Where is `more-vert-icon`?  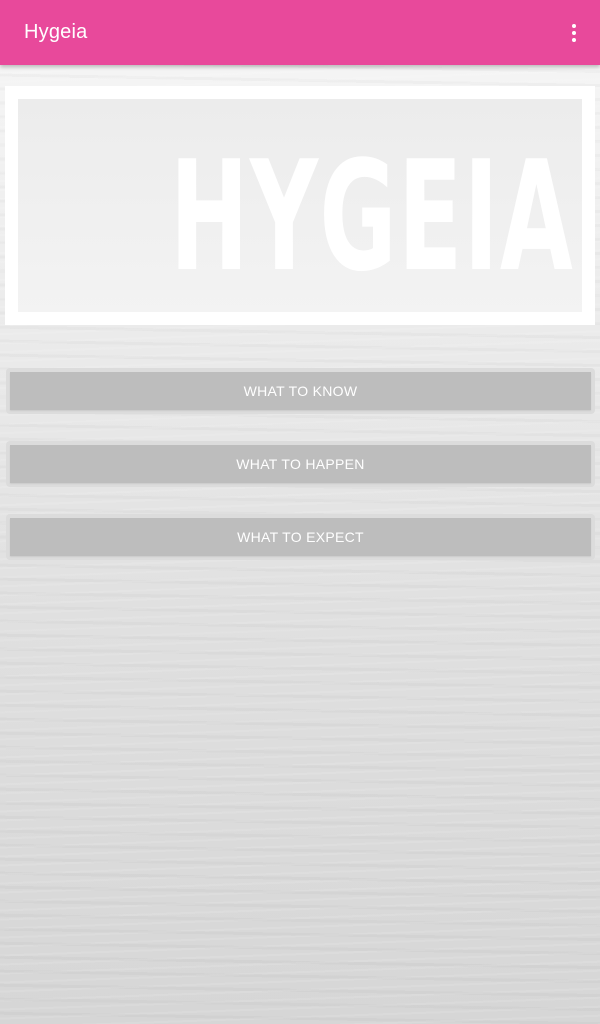 more-vert-icon is located at coordinates (574, 33).